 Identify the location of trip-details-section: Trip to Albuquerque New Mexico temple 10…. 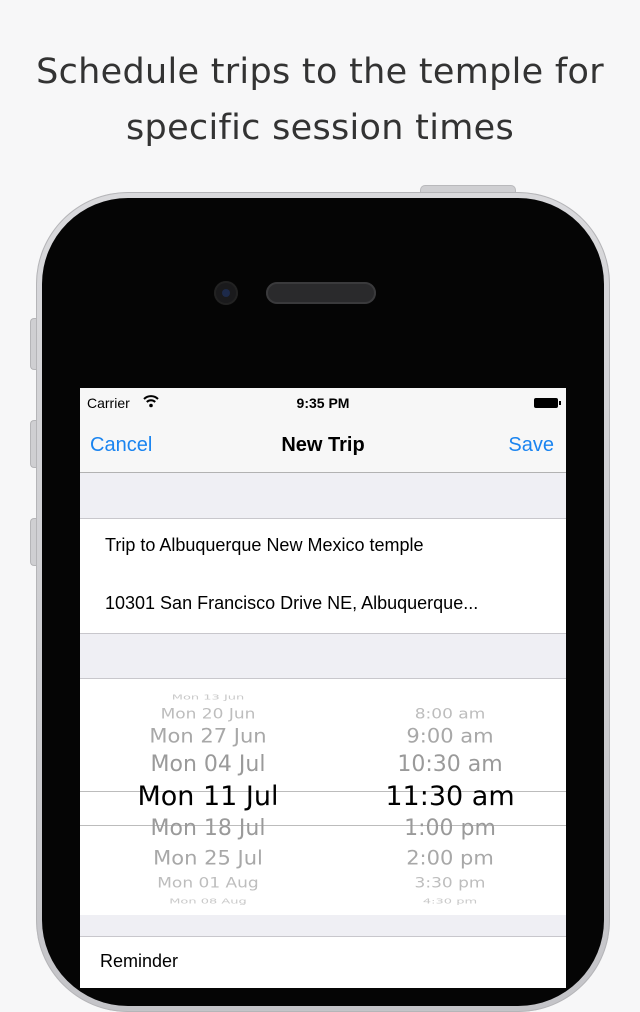
(323, 576).